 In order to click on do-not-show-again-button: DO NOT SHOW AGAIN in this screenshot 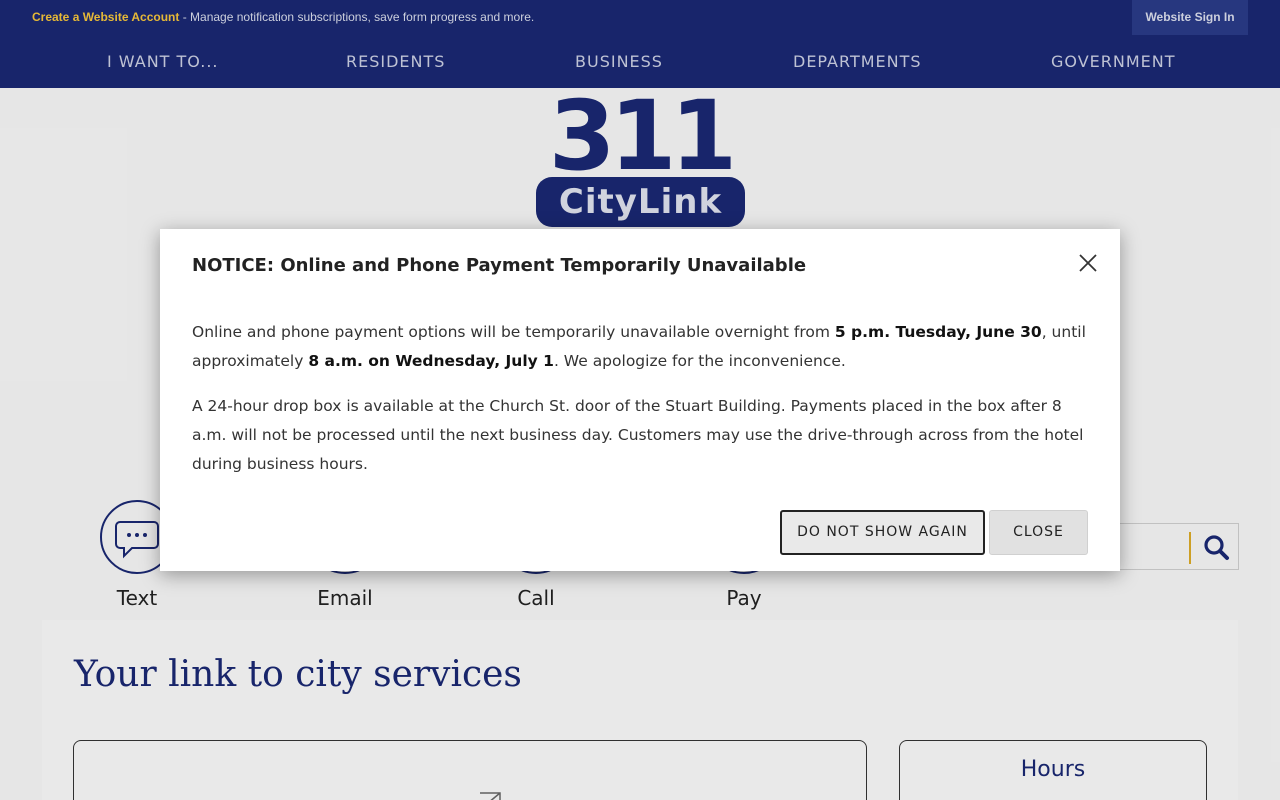, I will do `click(882, 532)`.